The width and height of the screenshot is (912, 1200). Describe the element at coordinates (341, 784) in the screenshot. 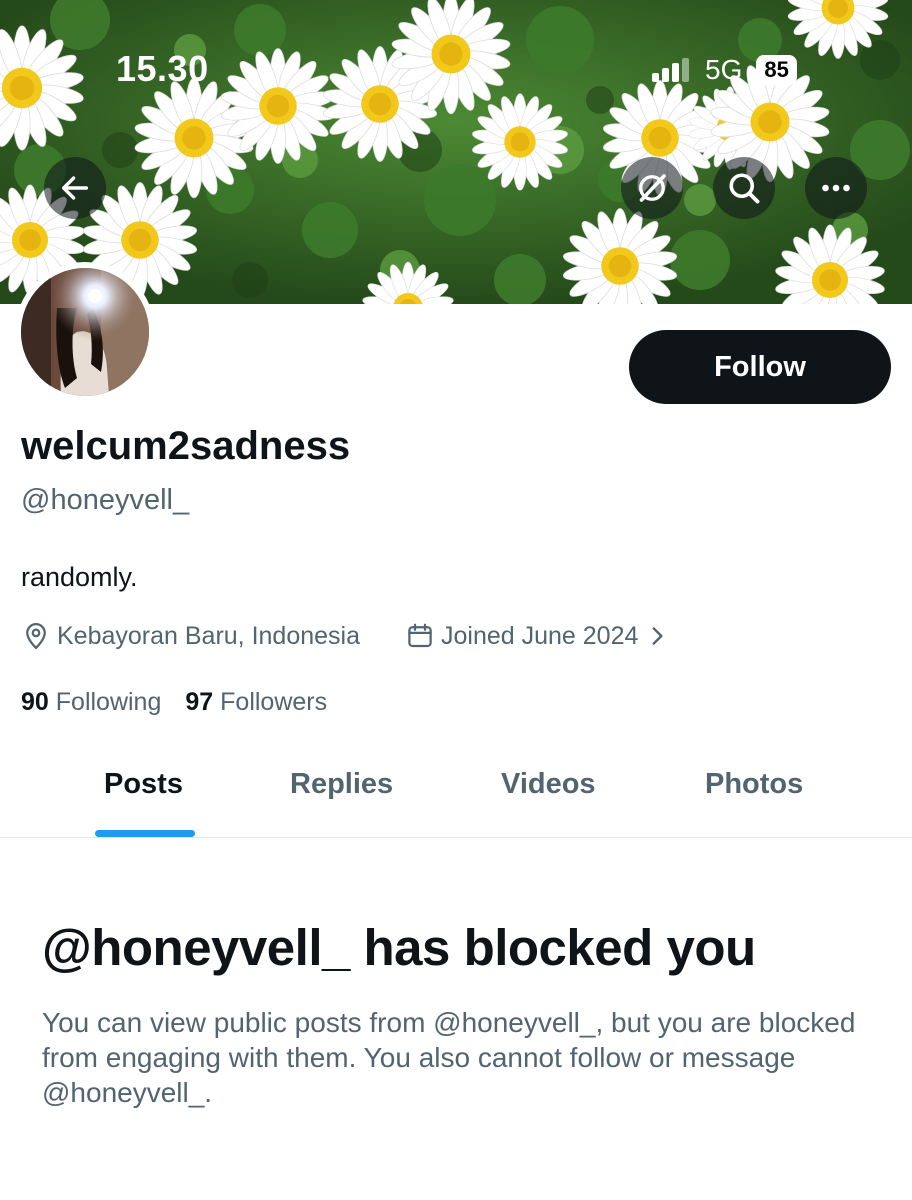

I see `tab-replies: Replies` at that location.